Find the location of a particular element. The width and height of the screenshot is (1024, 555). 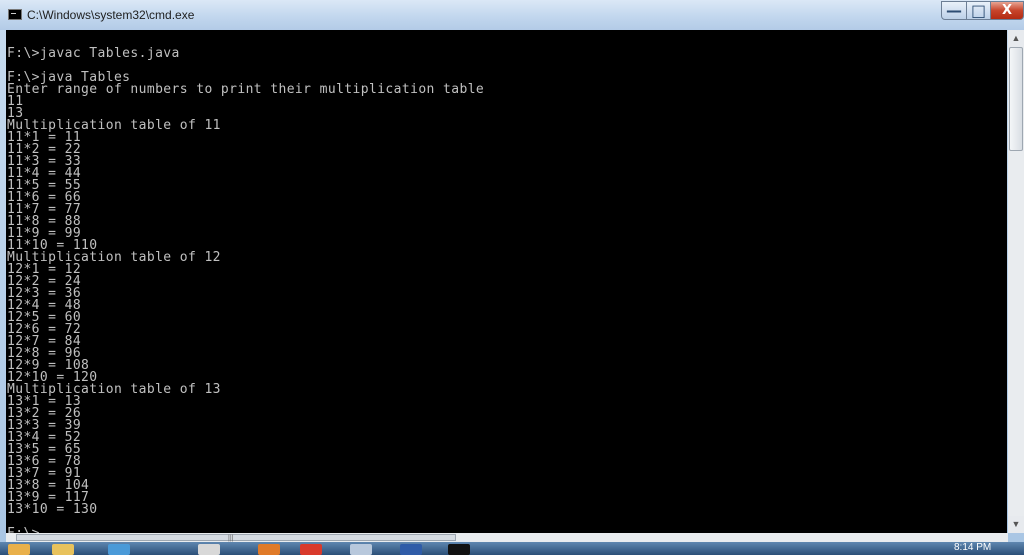

console-line: 13*1 = 13 is located at coordinates (44, 401).